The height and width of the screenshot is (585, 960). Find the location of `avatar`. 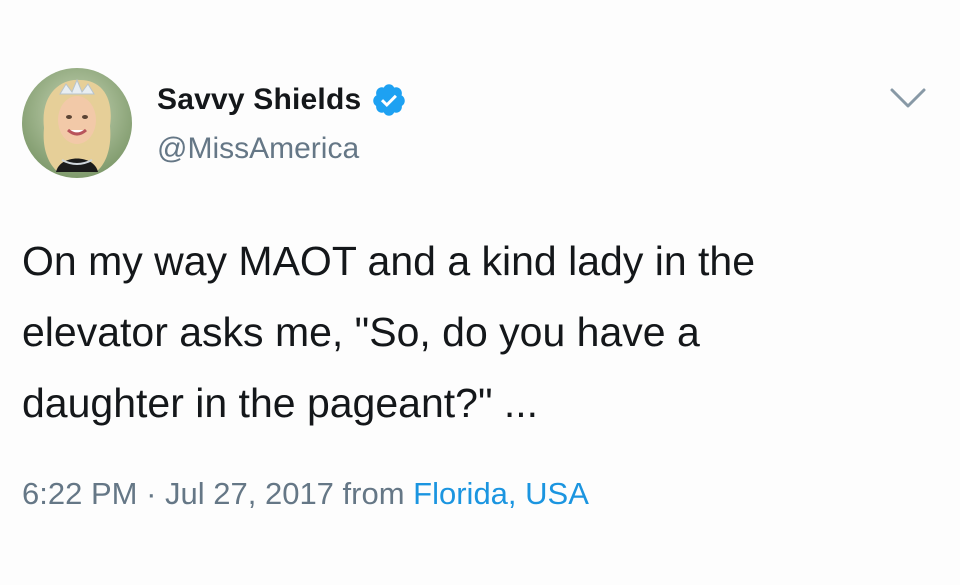

avatar is located at coordinates (77, 123).